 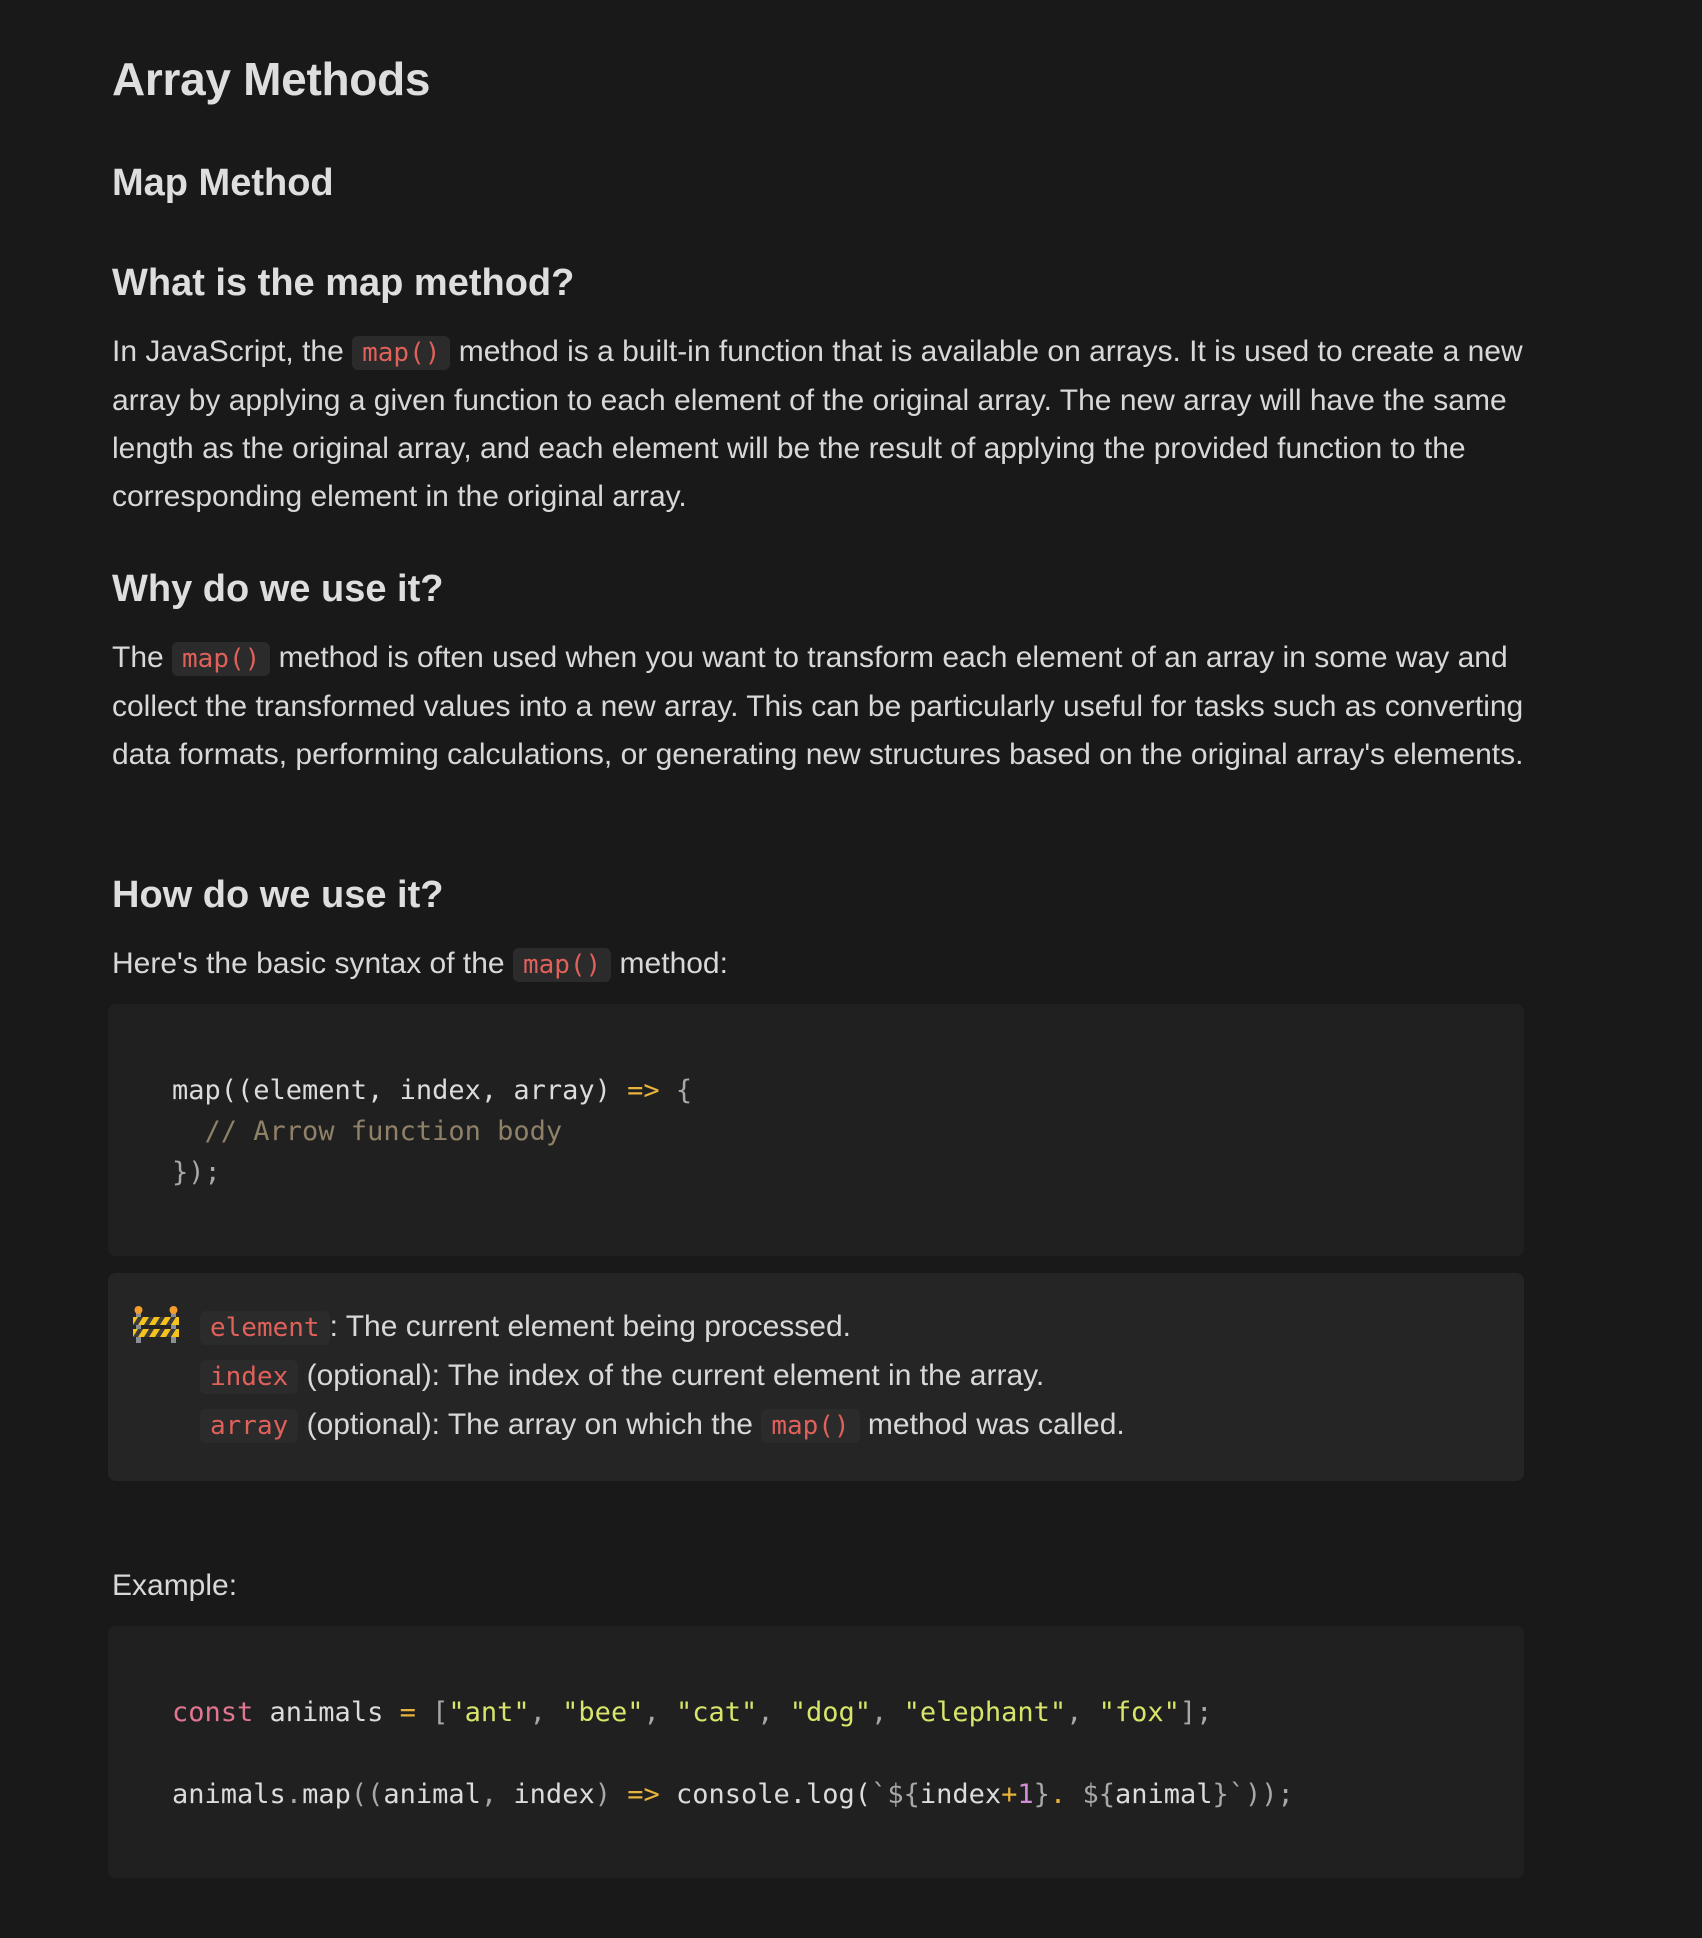 I want to click on code-token: ), so click(x=611, y=1794).